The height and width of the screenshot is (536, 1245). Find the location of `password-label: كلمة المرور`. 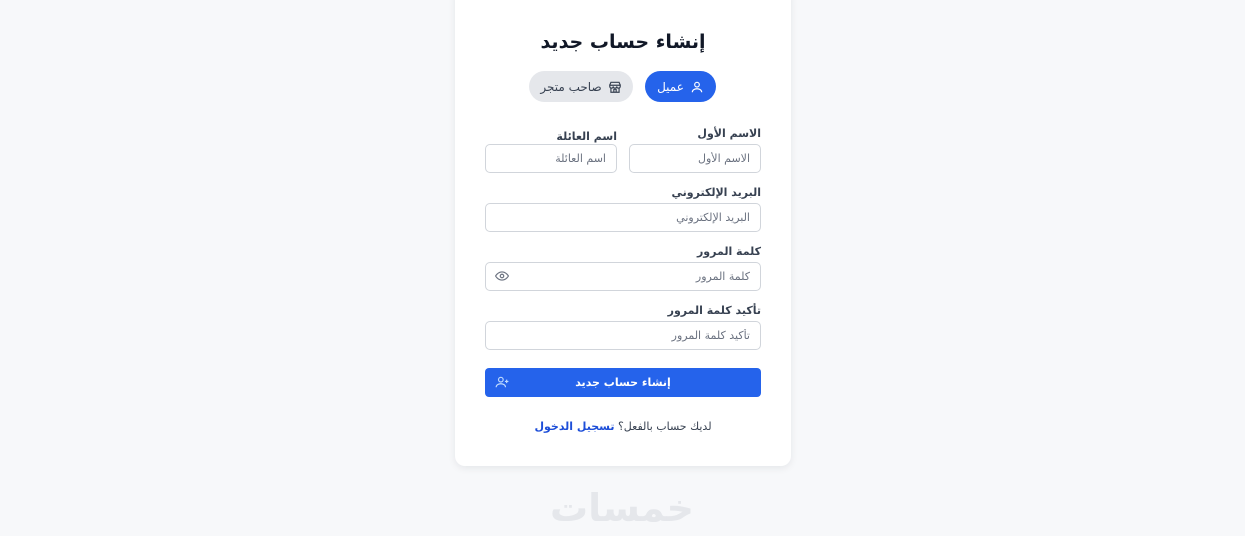

password-label: كلمة المرور is located at coordinates (728, 251).